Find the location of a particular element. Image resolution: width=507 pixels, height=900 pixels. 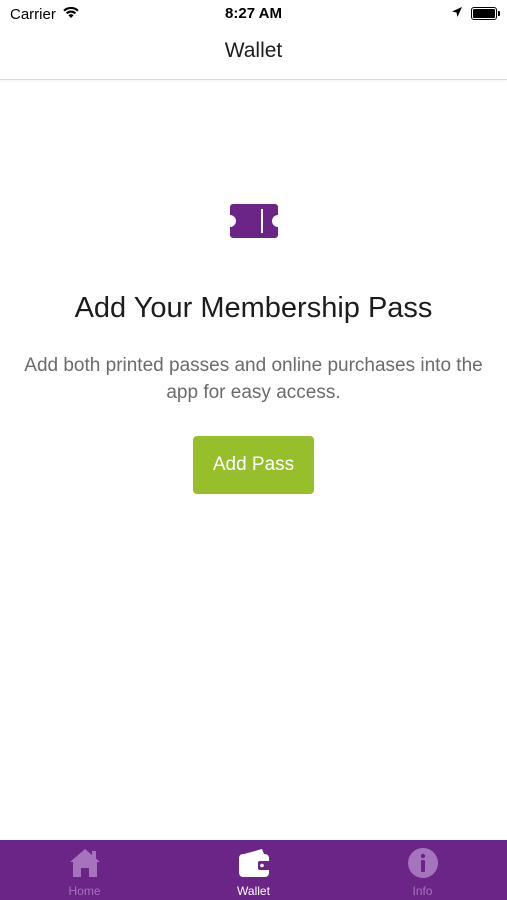

status-right is located at coordinates (475, 13).